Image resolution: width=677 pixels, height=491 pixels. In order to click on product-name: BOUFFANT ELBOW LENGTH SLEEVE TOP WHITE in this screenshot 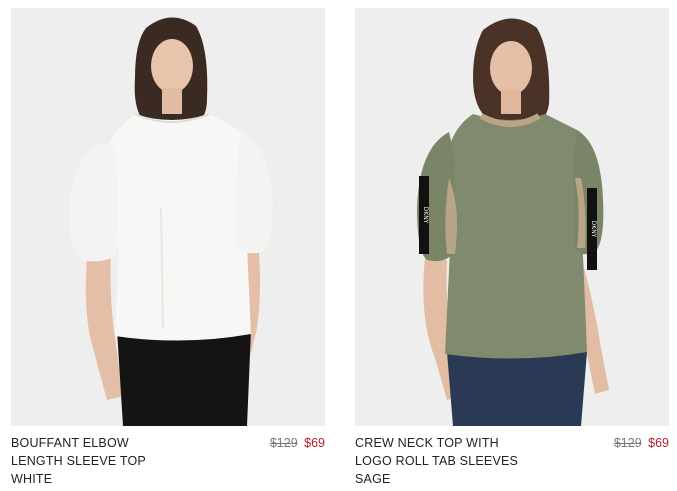, I will do `click(111, 461)`.